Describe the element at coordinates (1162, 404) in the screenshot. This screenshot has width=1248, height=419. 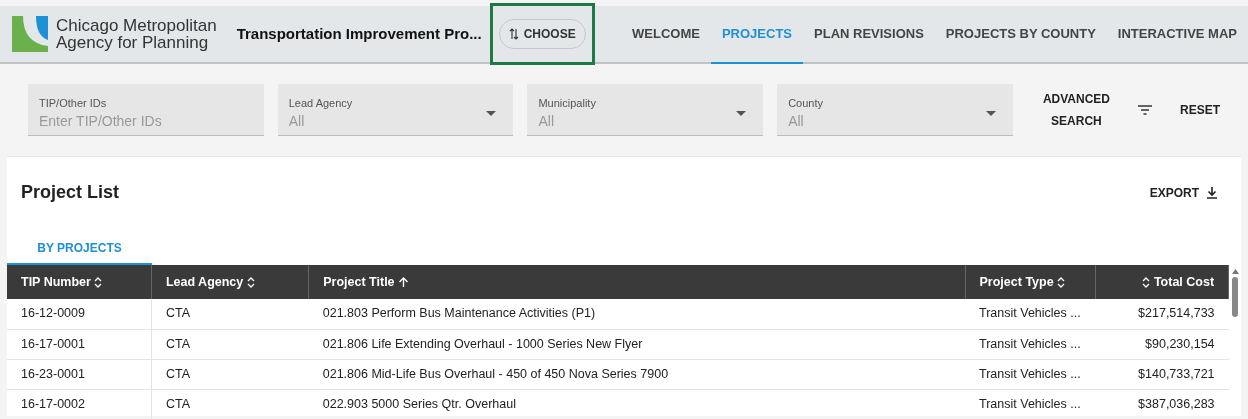
I see `table-cell: $387,036,283` at that location.